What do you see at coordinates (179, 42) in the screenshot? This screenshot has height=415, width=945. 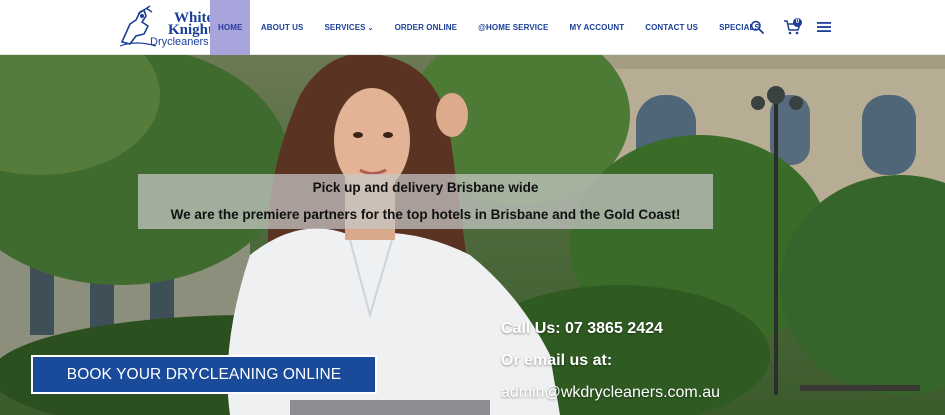 I see `logo-text-drycleaners: Drycleaners` at bounding box center [179, 42].